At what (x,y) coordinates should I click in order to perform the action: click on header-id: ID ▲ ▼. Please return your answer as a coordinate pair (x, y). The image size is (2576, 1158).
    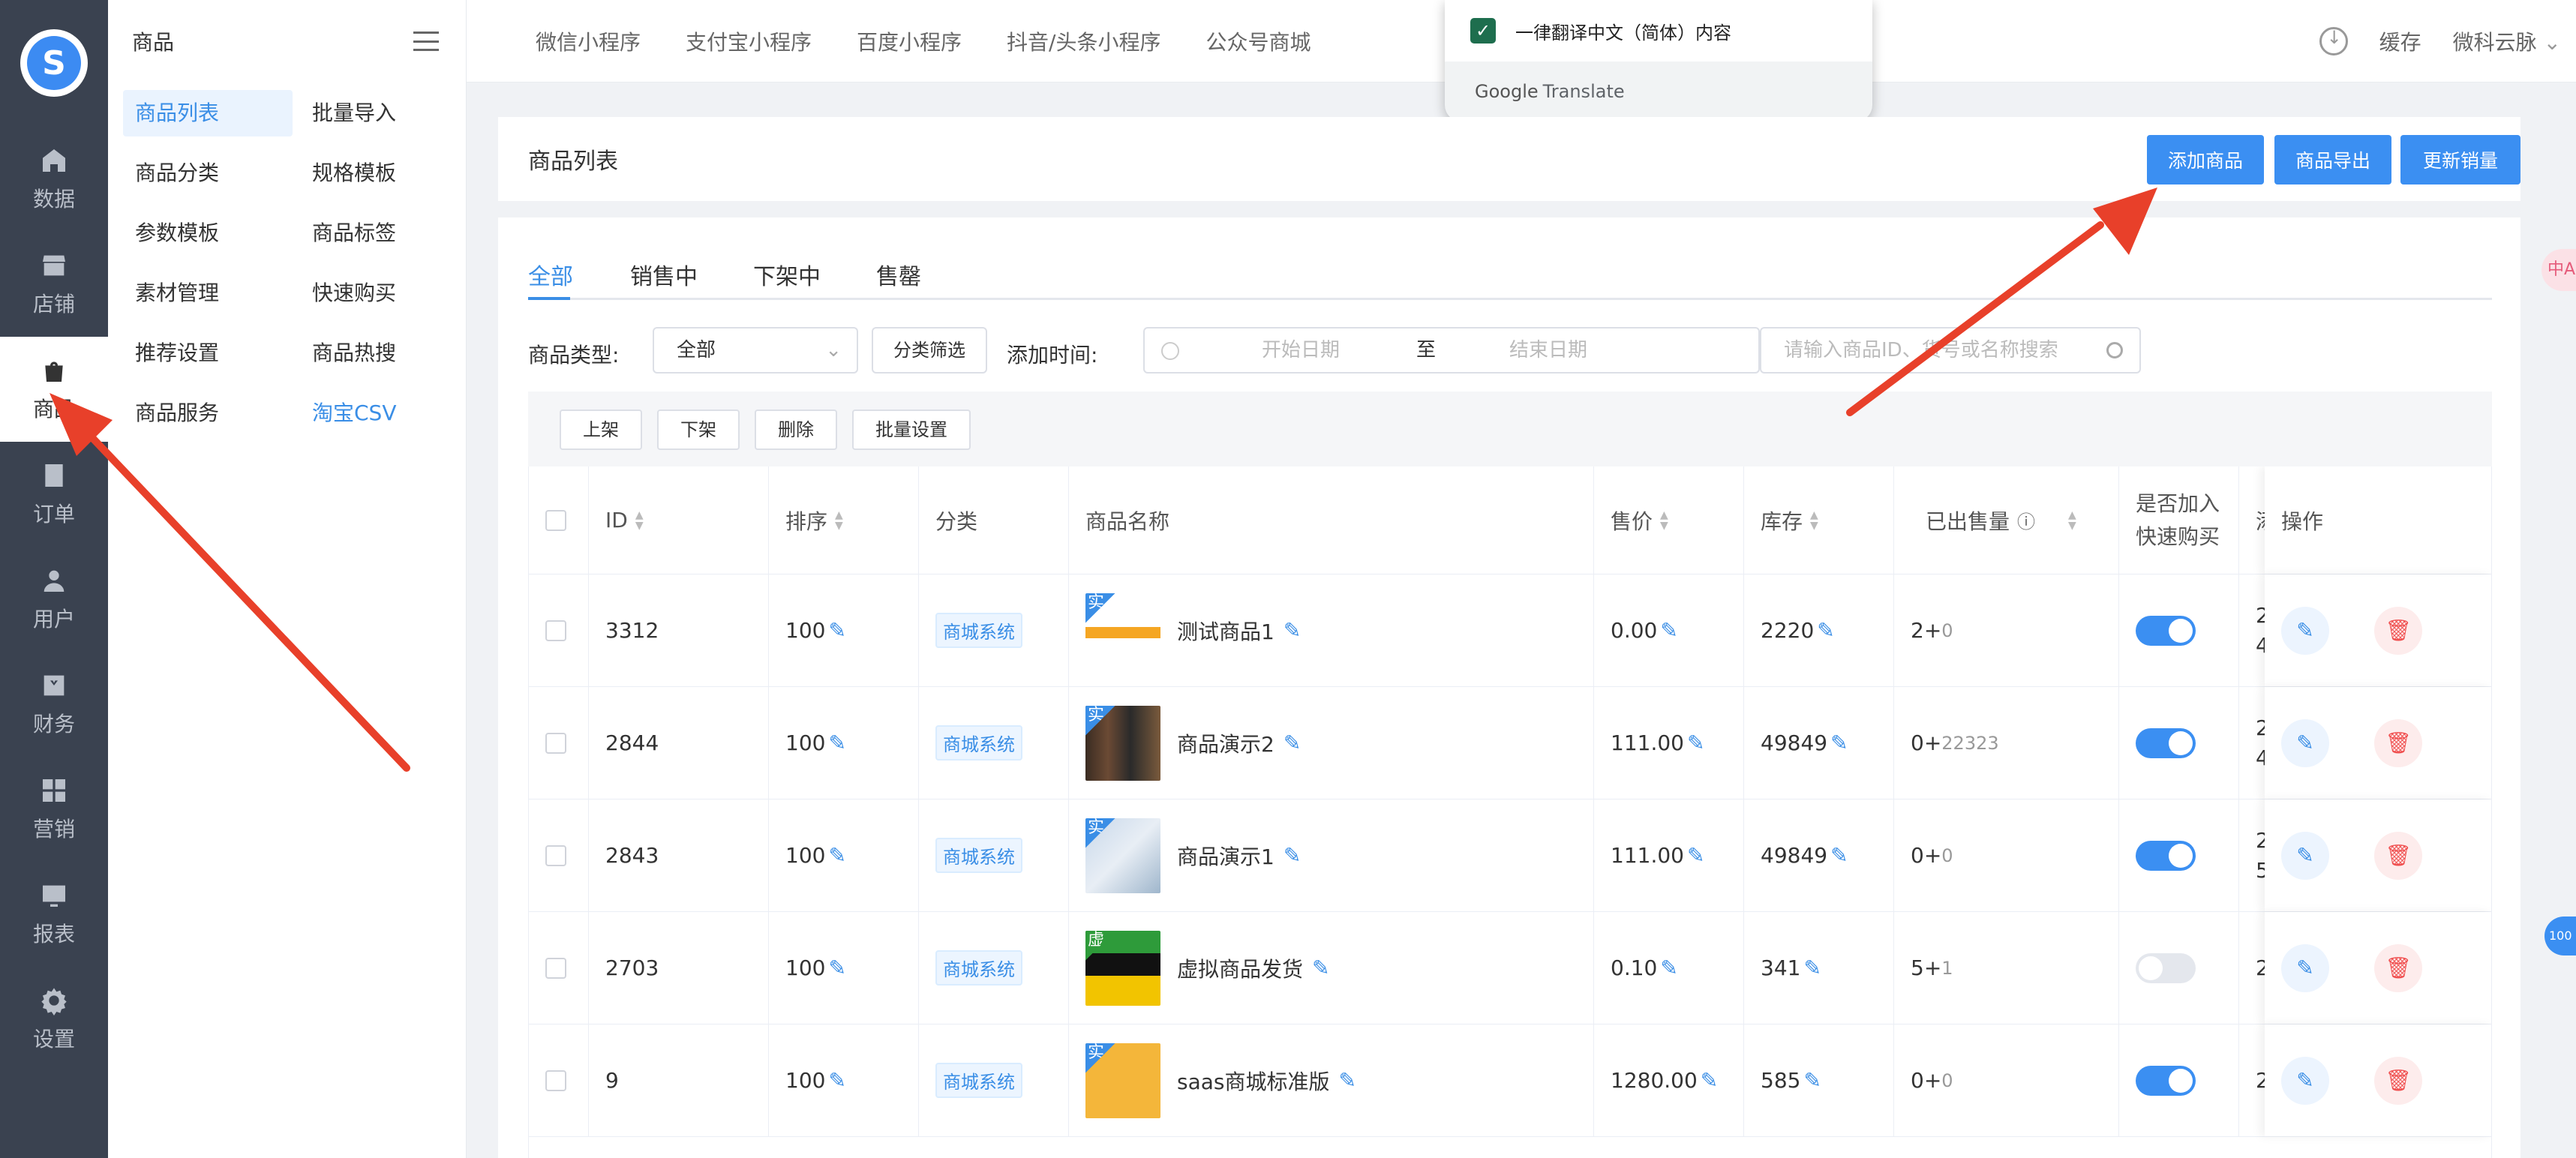
    Looking at the image, I should click on (679, 520).